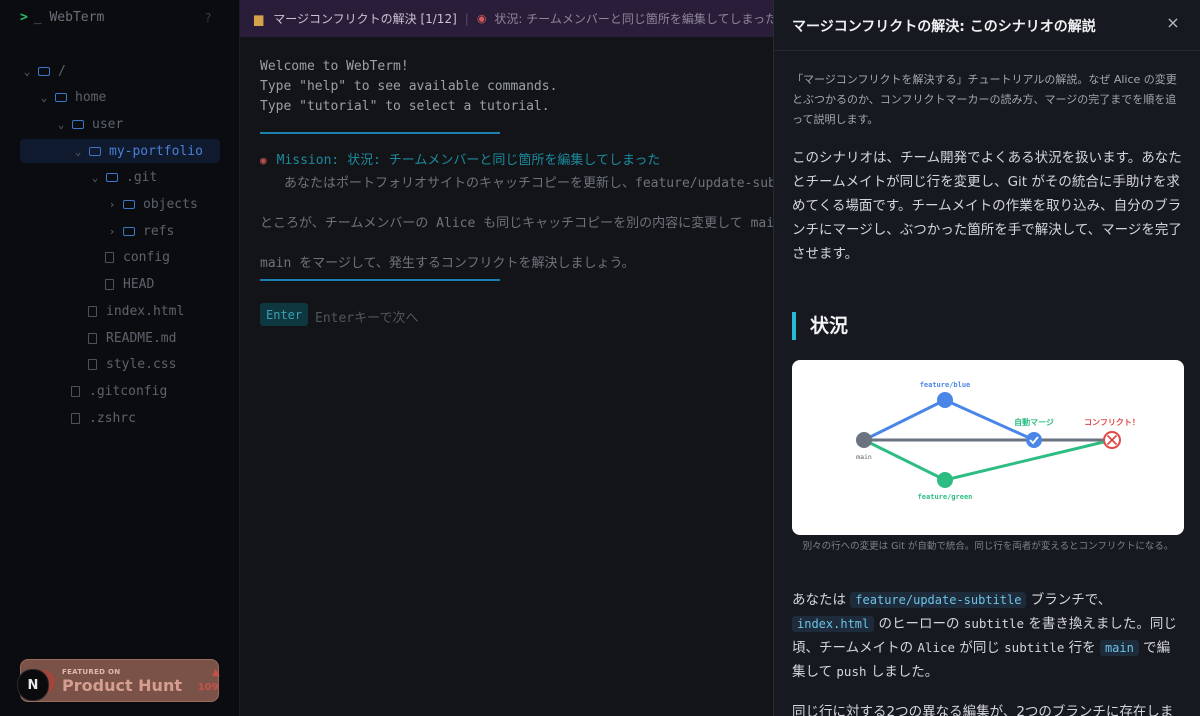 The image size is (1200, 716). I want to click on upvote-icon: ▲, so click(216, 672).